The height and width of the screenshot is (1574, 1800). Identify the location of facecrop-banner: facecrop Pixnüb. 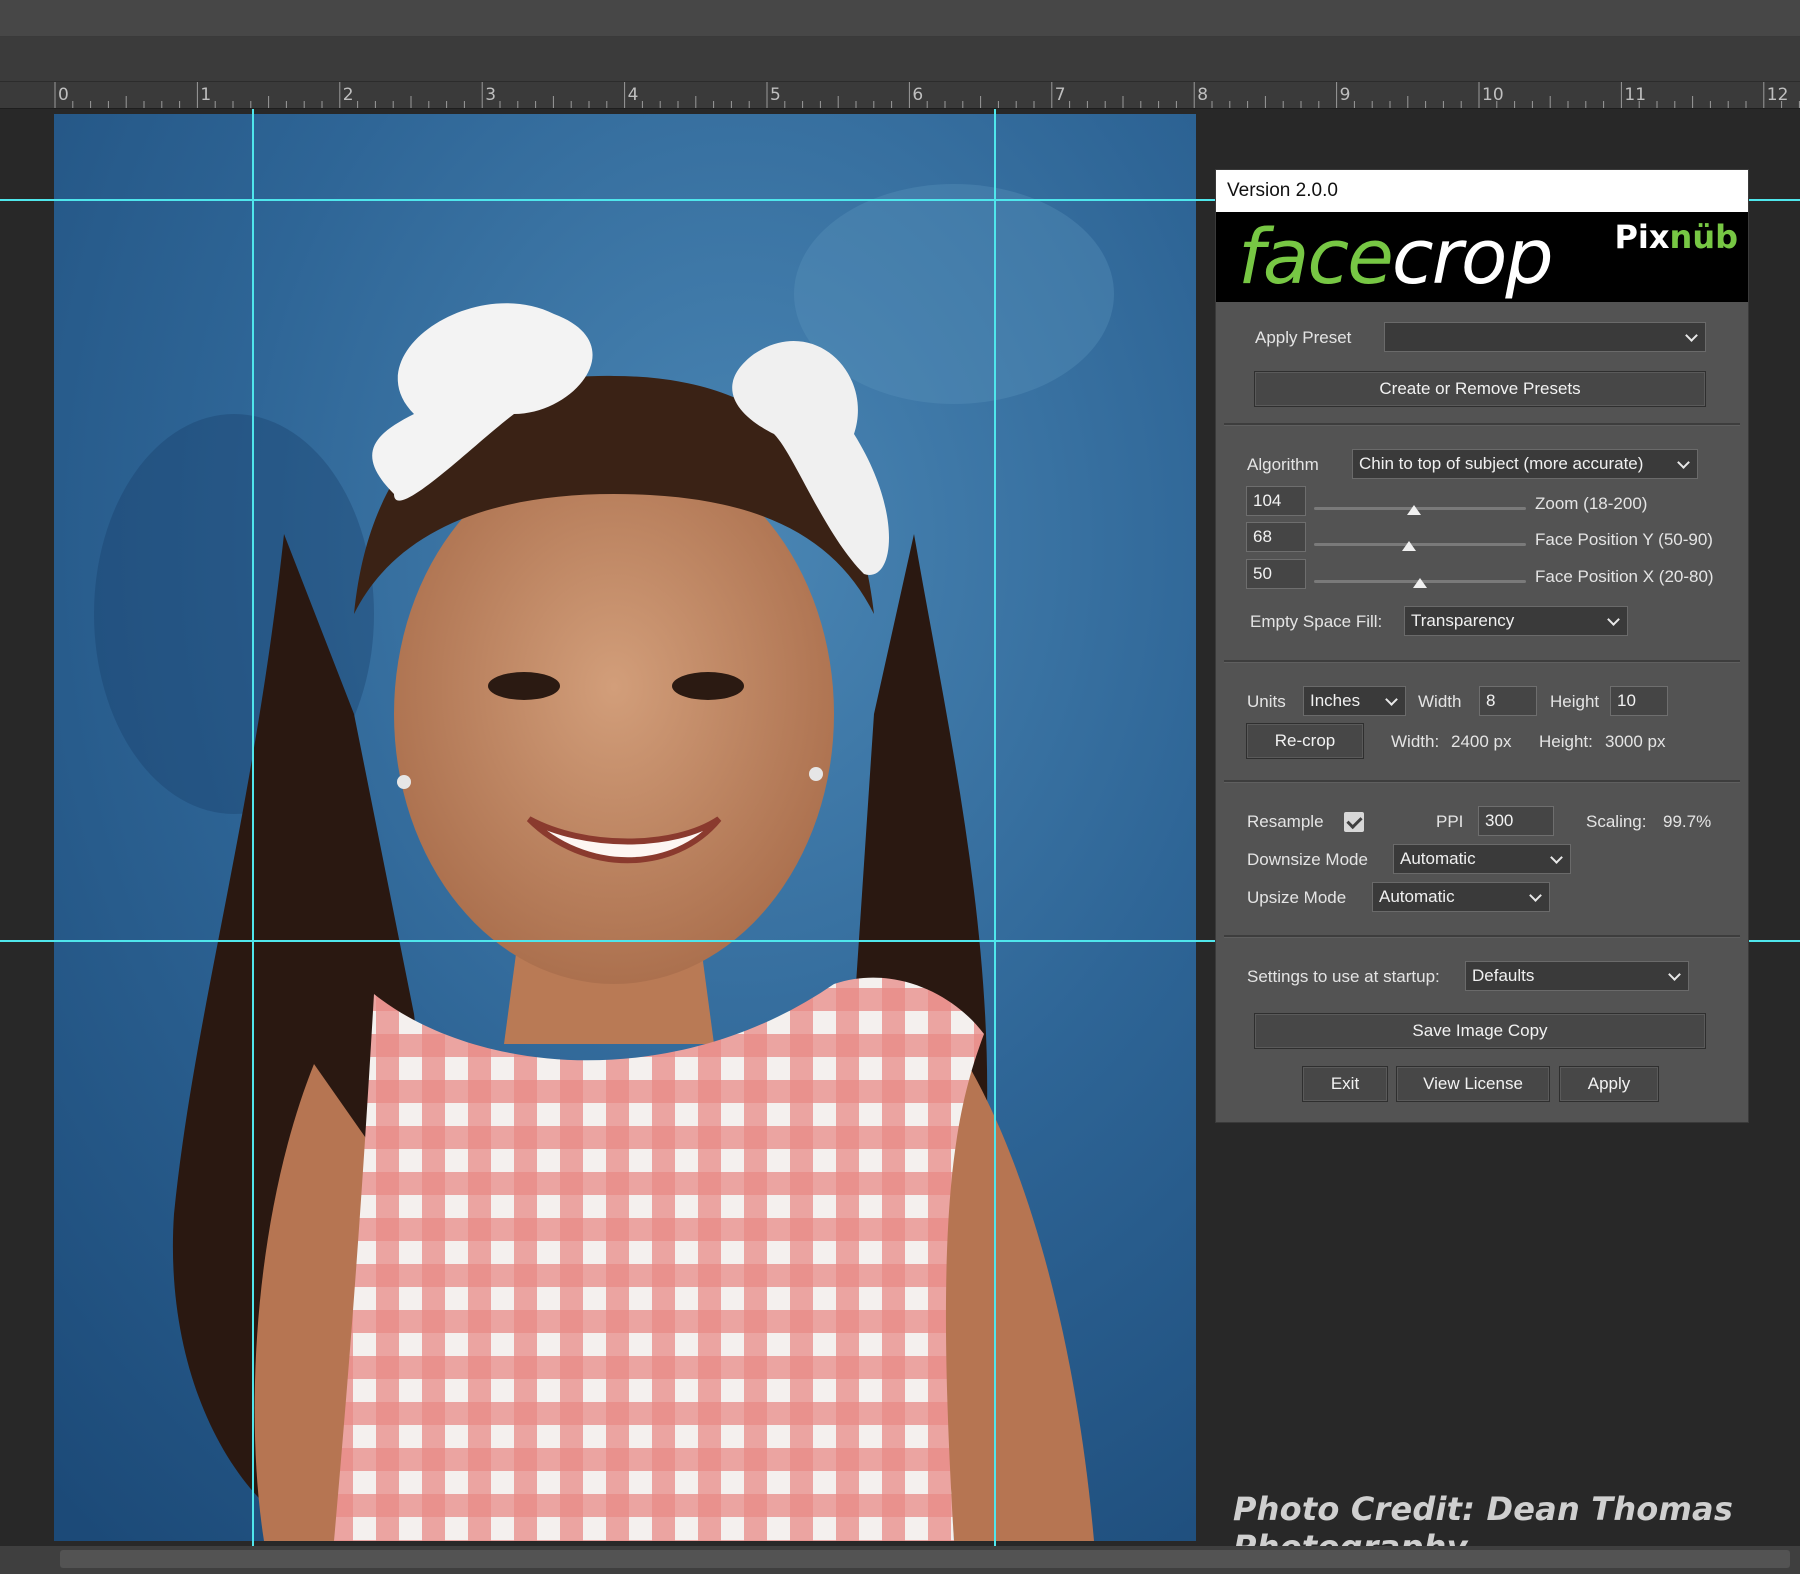
(1482, 257).